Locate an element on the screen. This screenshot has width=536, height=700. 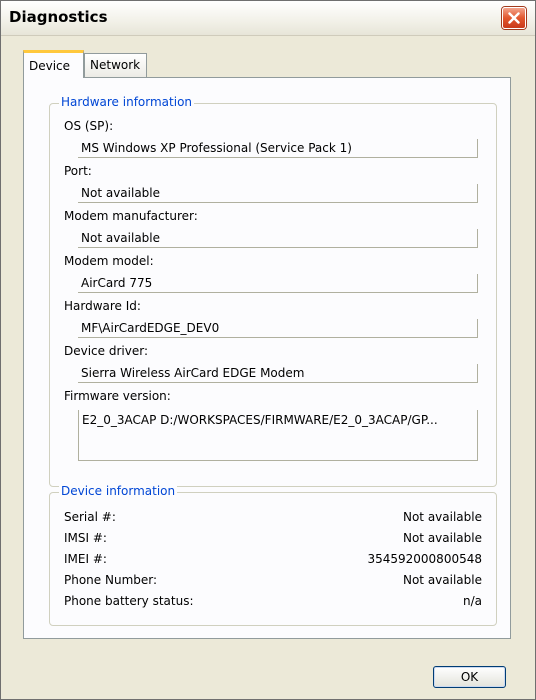
tab-network: Network is located at coordinates (115, 65).